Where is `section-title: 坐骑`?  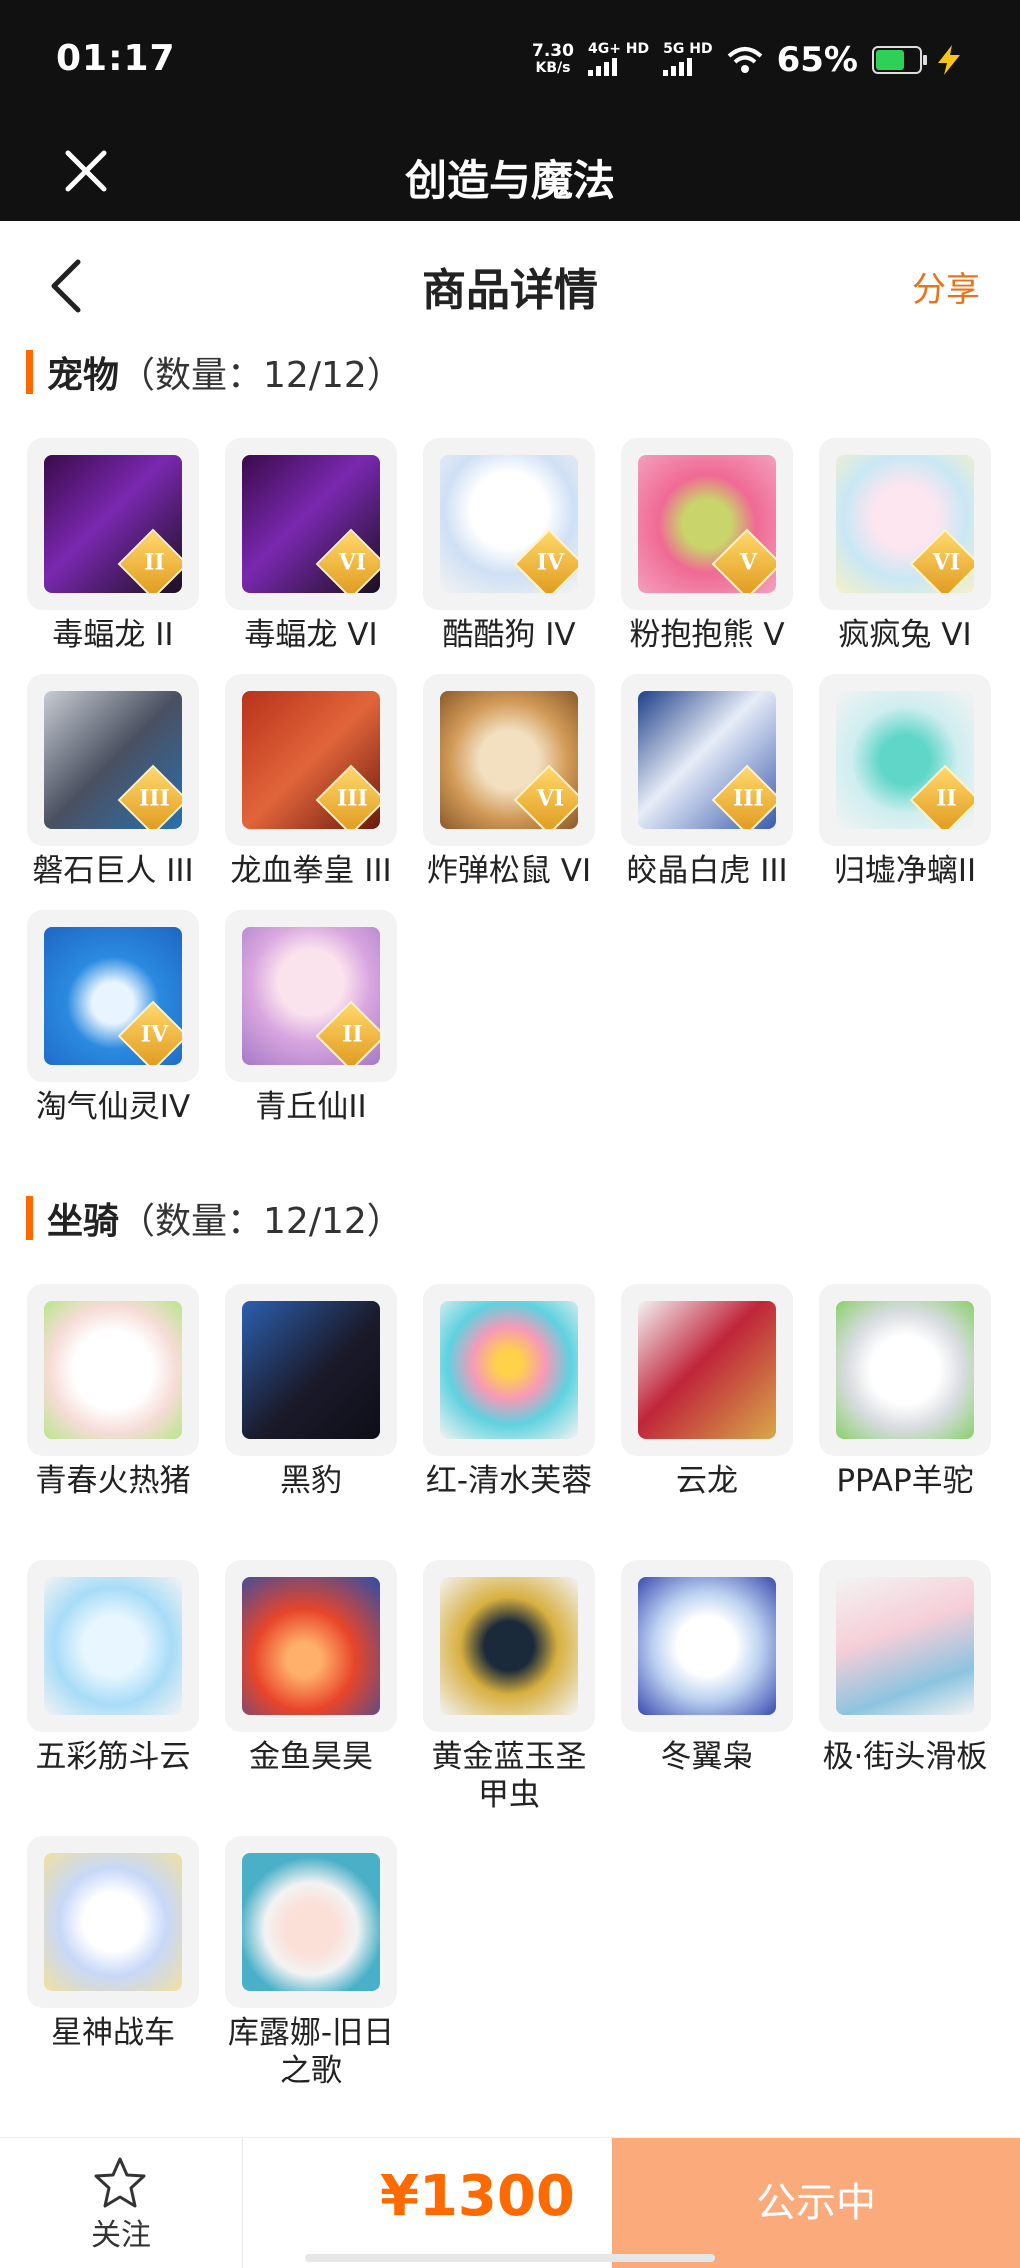
section-title: 坐骑 is located at coordinates (83, 1221).